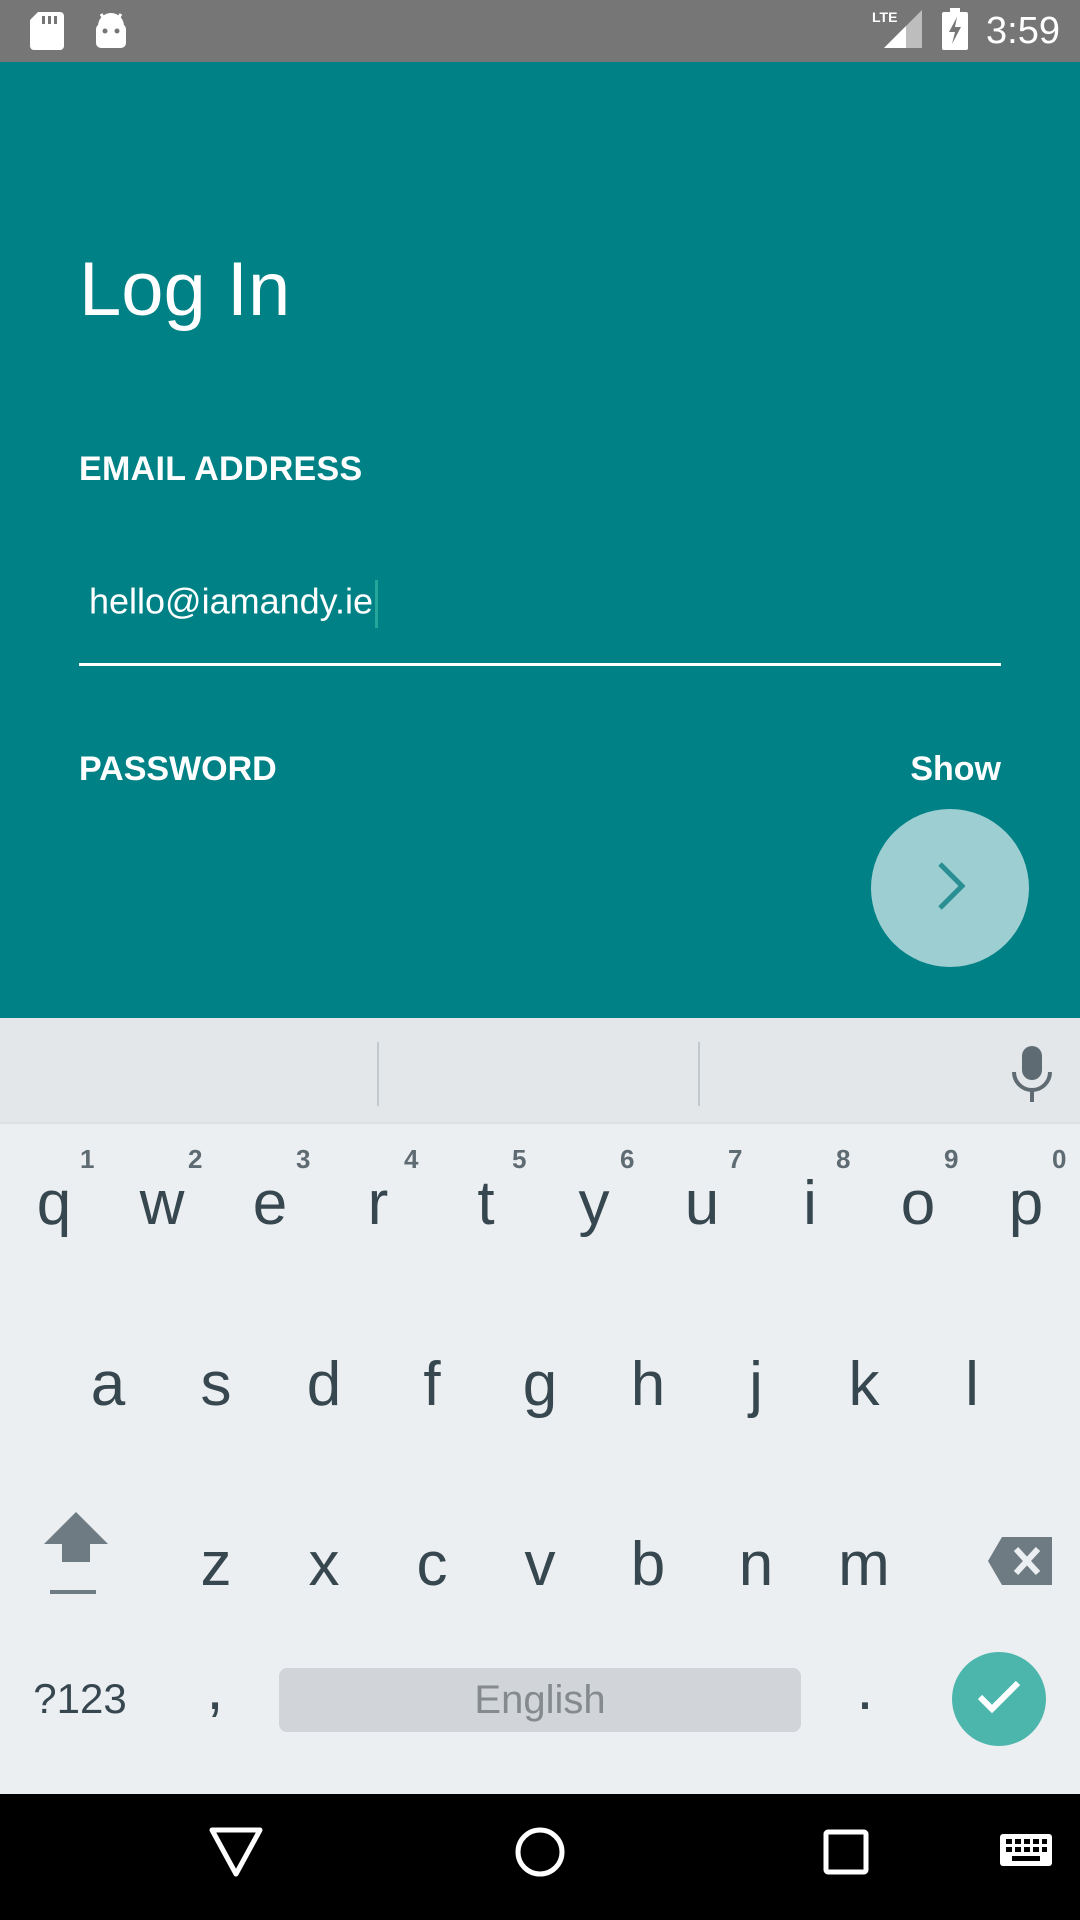 The image size is (1080, 1920). Describe the element at coordinates (185, 289) in the screenshot. I see `page-title: Log In` at that location.